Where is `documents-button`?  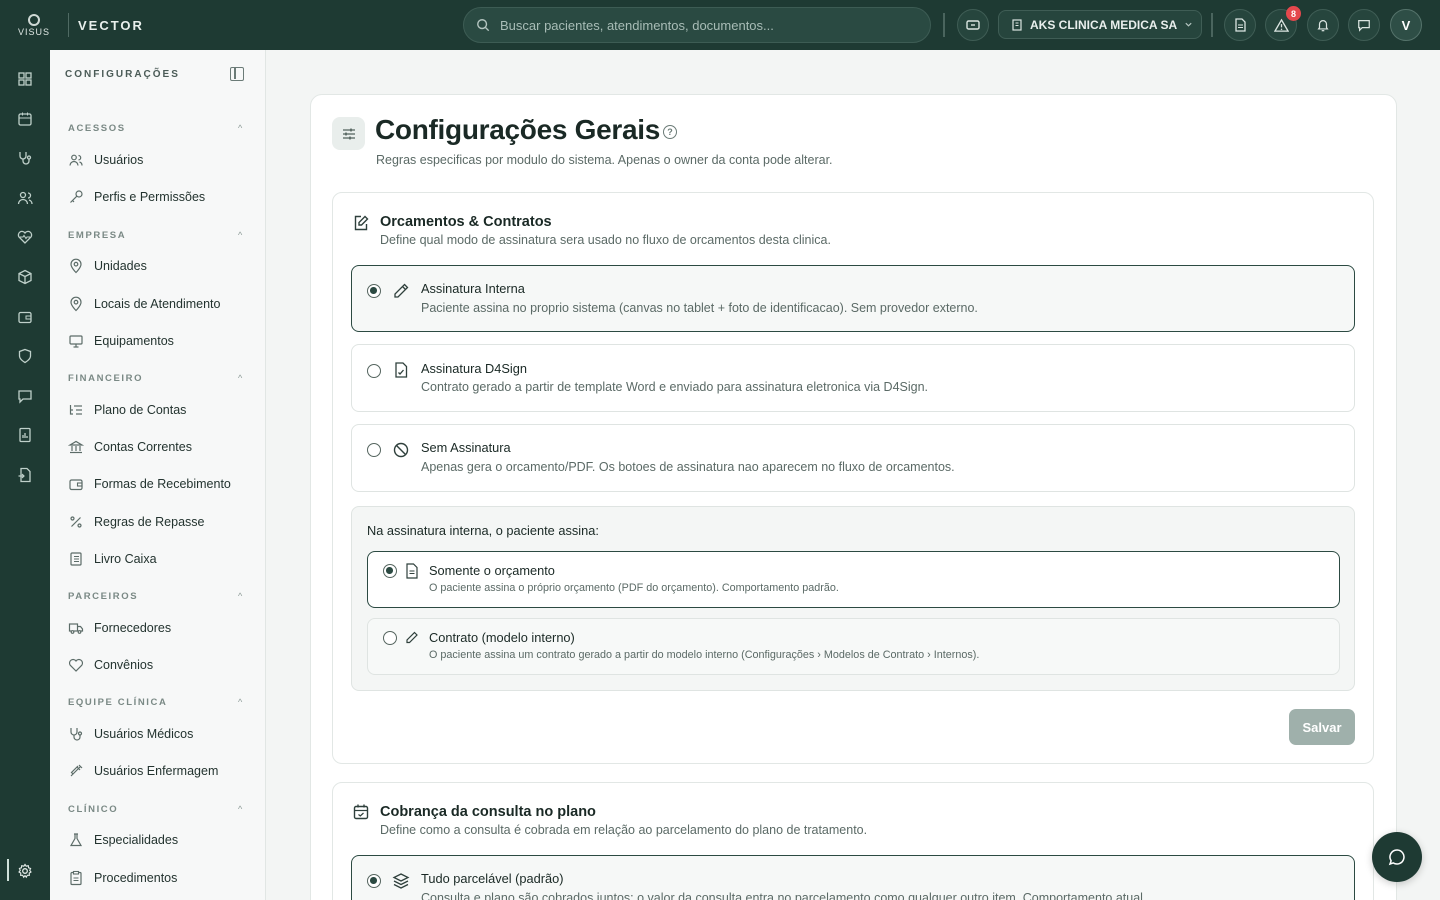 documents-button is located at coordinates (1240, 25).